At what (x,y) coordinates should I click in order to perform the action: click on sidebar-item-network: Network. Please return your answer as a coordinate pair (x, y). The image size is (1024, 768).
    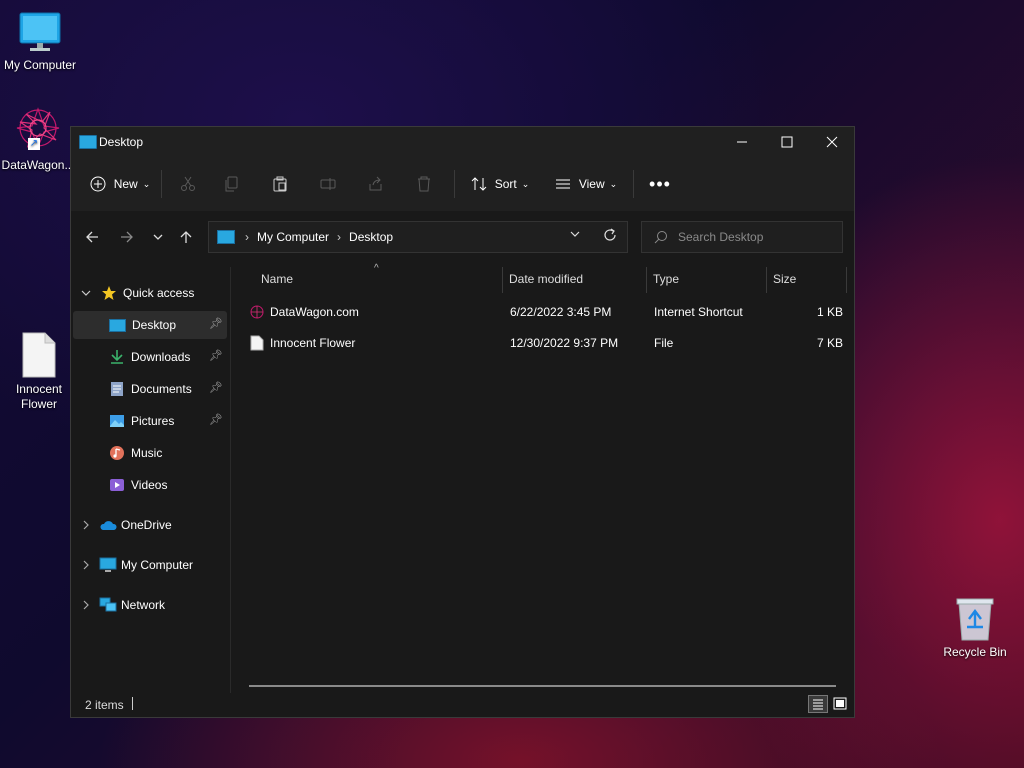
    Looking at the image, I should click on (150, 605).